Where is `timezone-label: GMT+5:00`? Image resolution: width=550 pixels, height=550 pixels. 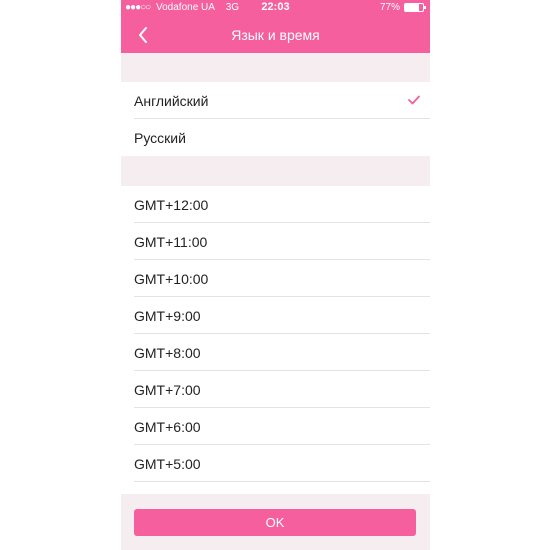 timezone-label: GMT+5:00 is located at coordinates (167, 463).